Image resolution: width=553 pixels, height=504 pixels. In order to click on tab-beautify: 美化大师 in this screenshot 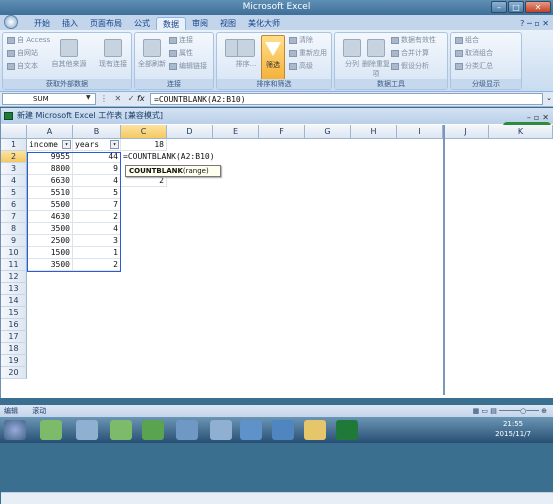, I will do `click(264, 23)`.